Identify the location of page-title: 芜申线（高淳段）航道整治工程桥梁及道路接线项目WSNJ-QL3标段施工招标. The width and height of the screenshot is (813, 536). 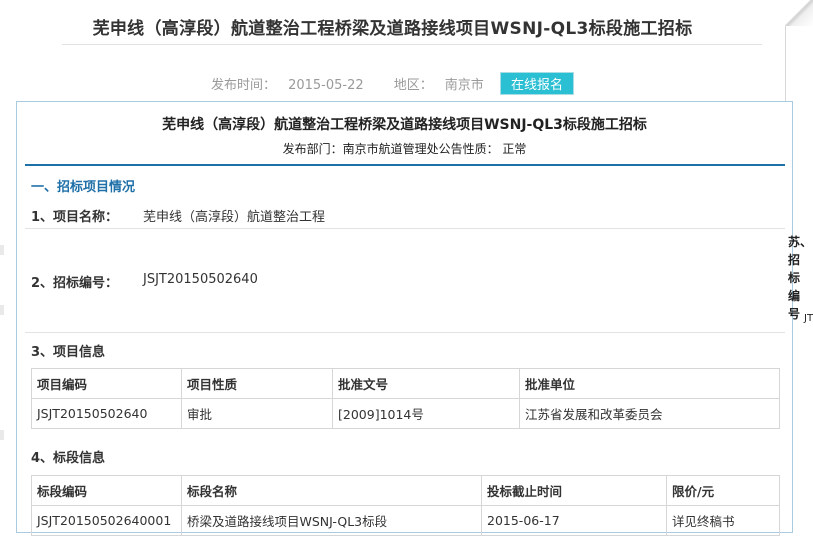
(392, 29).